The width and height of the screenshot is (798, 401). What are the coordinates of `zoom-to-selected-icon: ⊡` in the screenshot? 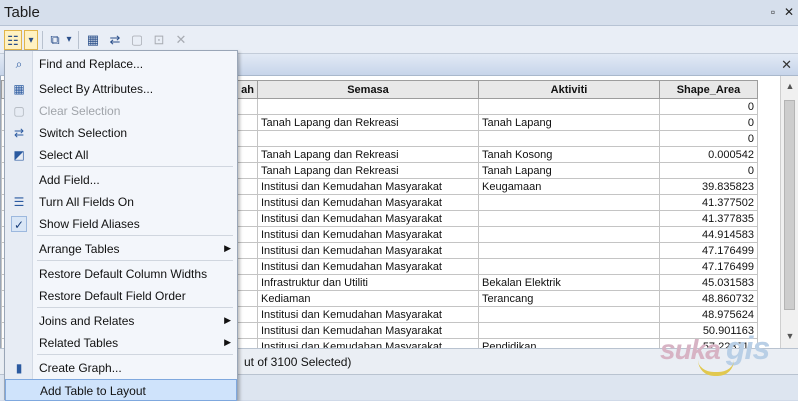 It's located at (159, 40).